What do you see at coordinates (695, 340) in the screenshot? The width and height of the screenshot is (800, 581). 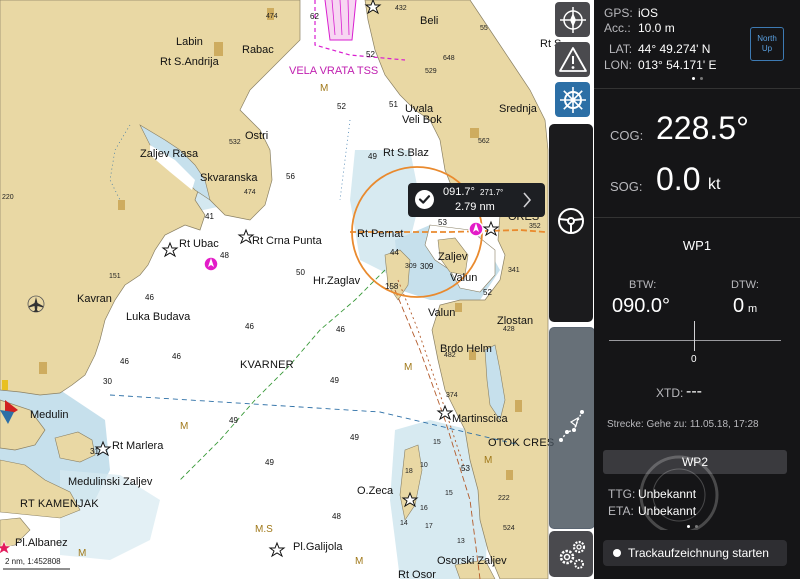 I see `cross-track-gauge` at bounding box center [695, 340].